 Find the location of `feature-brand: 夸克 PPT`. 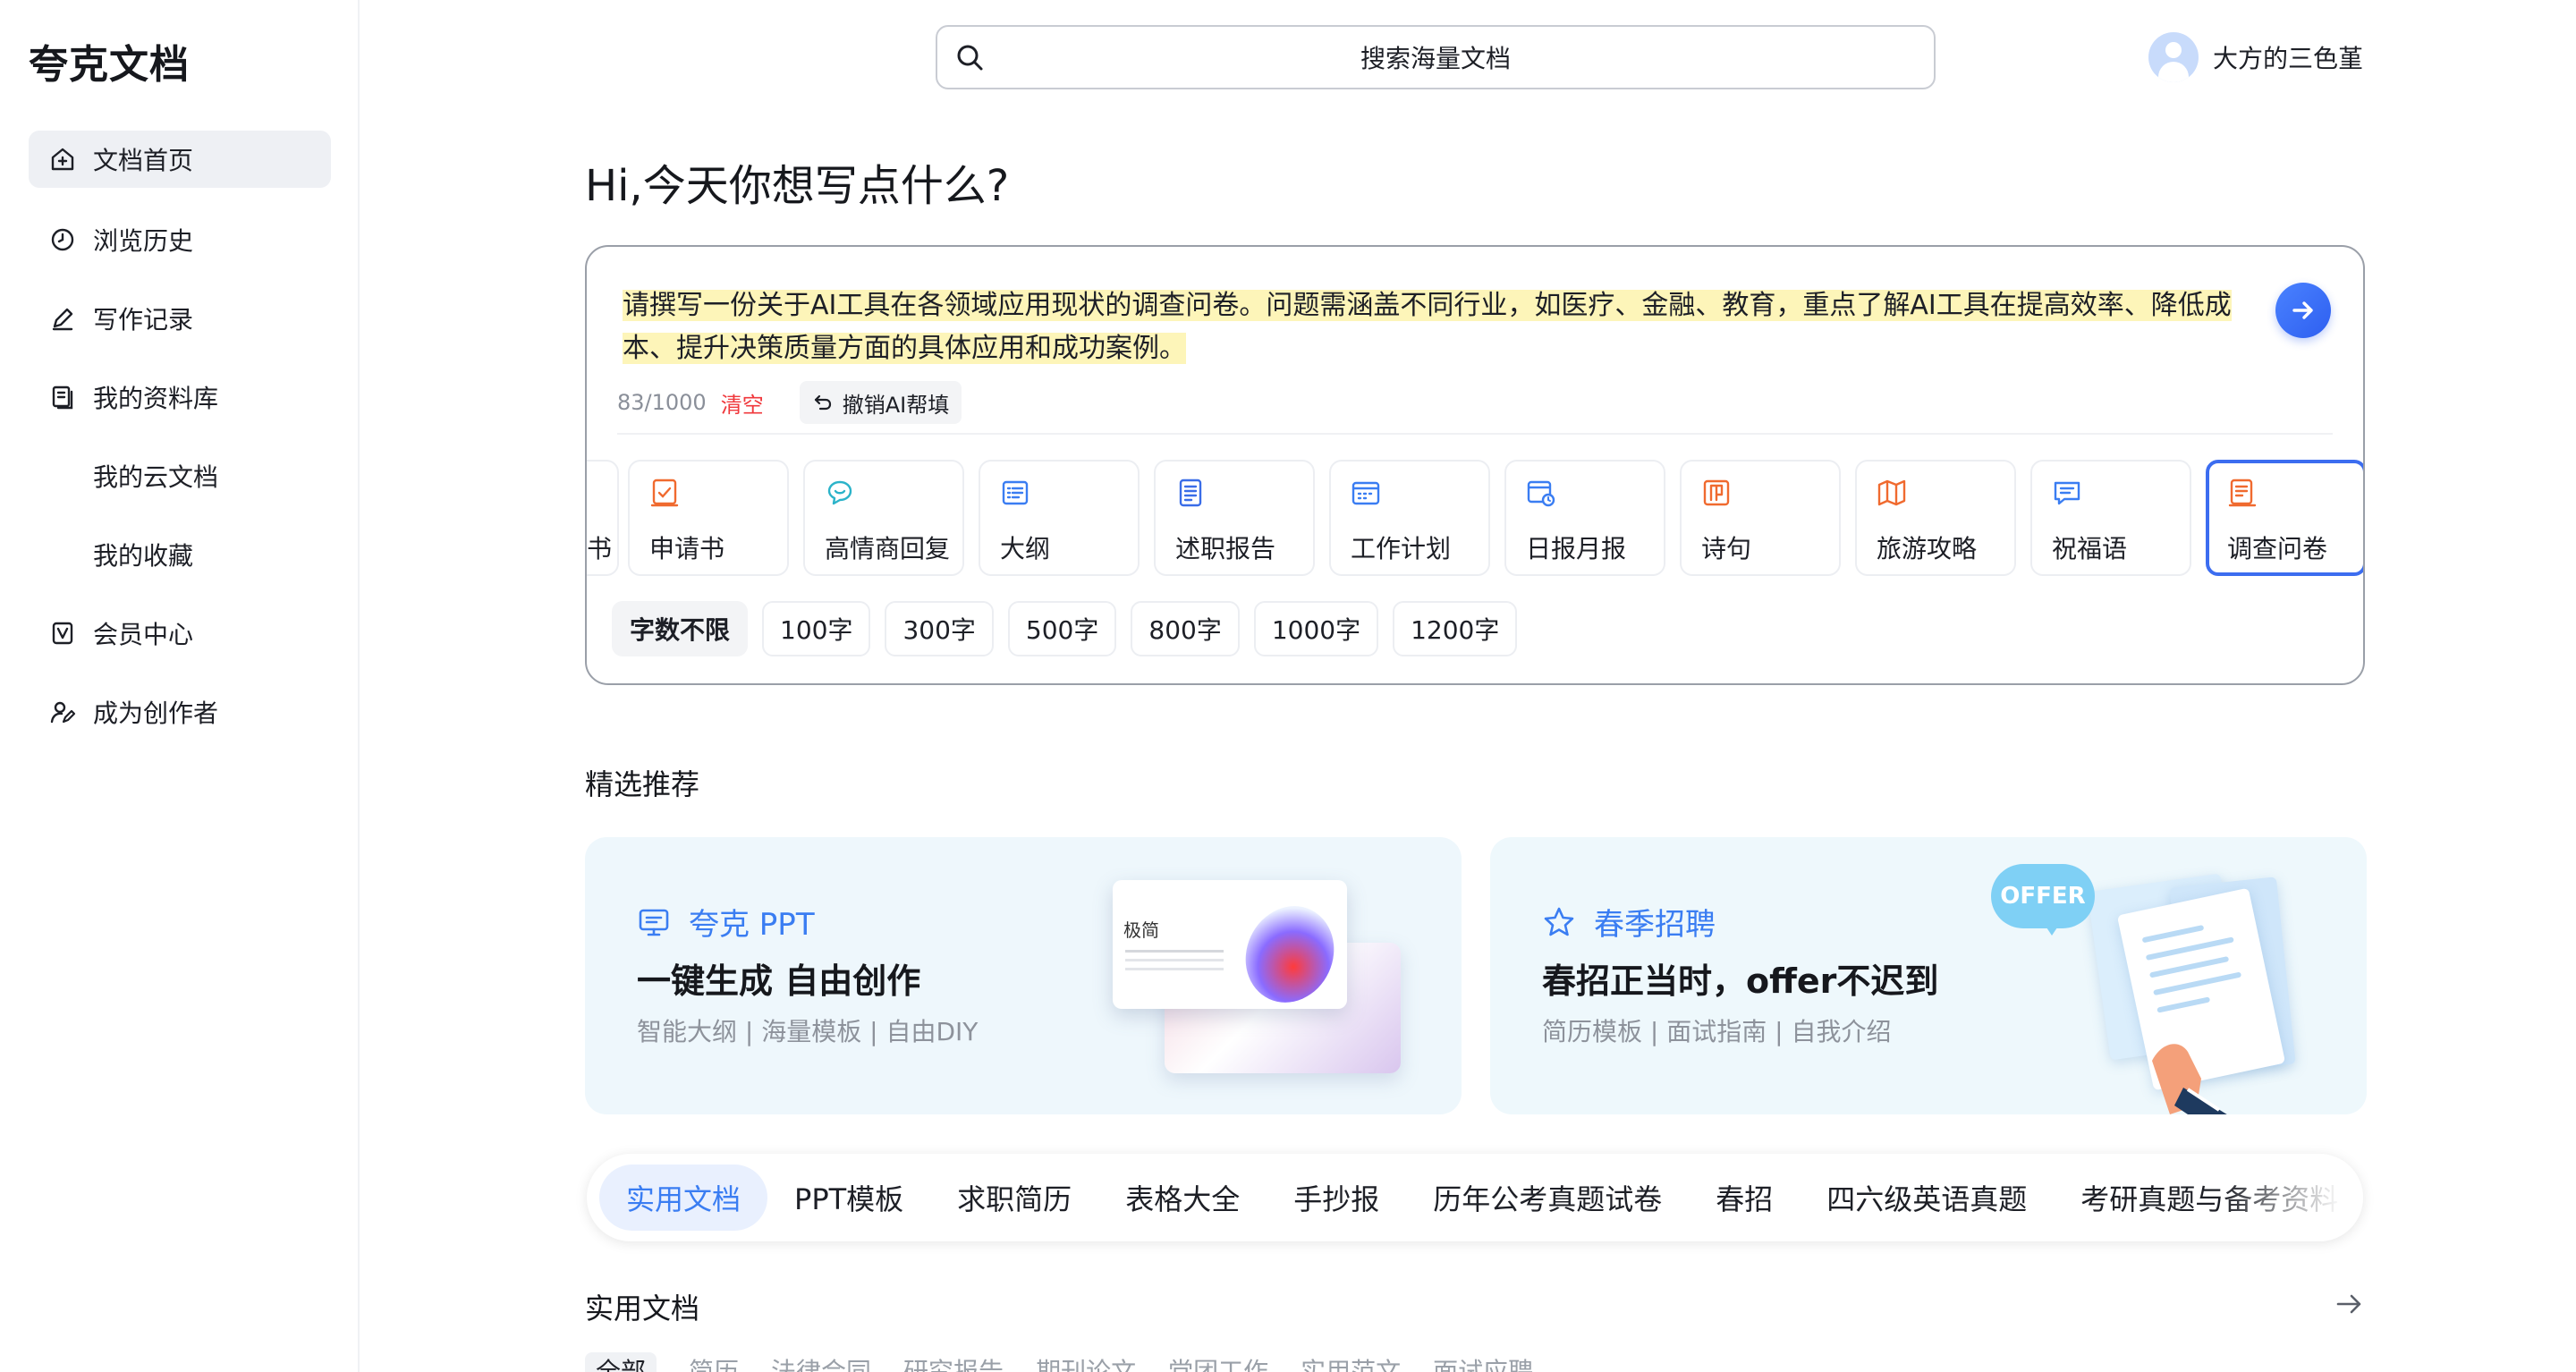

feature-brand: 夸克 PPT is located at coordinates (726, 922).